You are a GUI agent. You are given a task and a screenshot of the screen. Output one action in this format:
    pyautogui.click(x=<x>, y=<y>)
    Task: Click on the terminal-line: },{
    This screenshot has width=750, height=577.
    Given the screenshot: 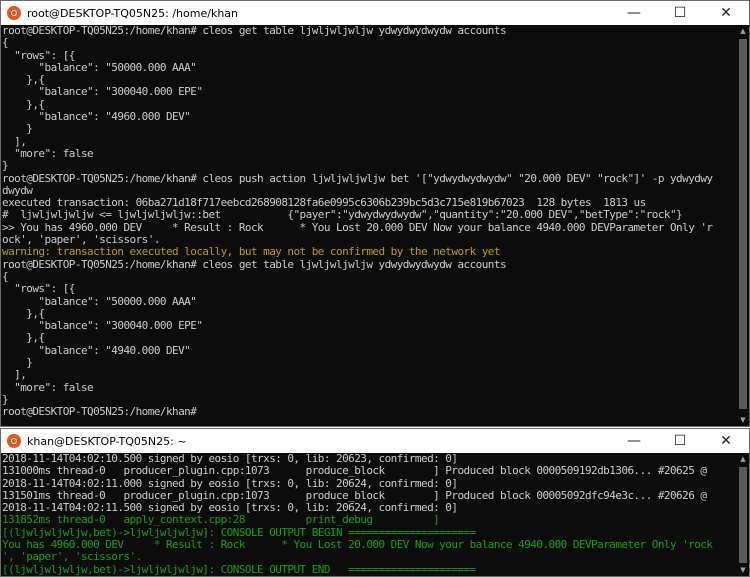 What is the action you would take?
    pyautogui.click(x=23, y=338)
    